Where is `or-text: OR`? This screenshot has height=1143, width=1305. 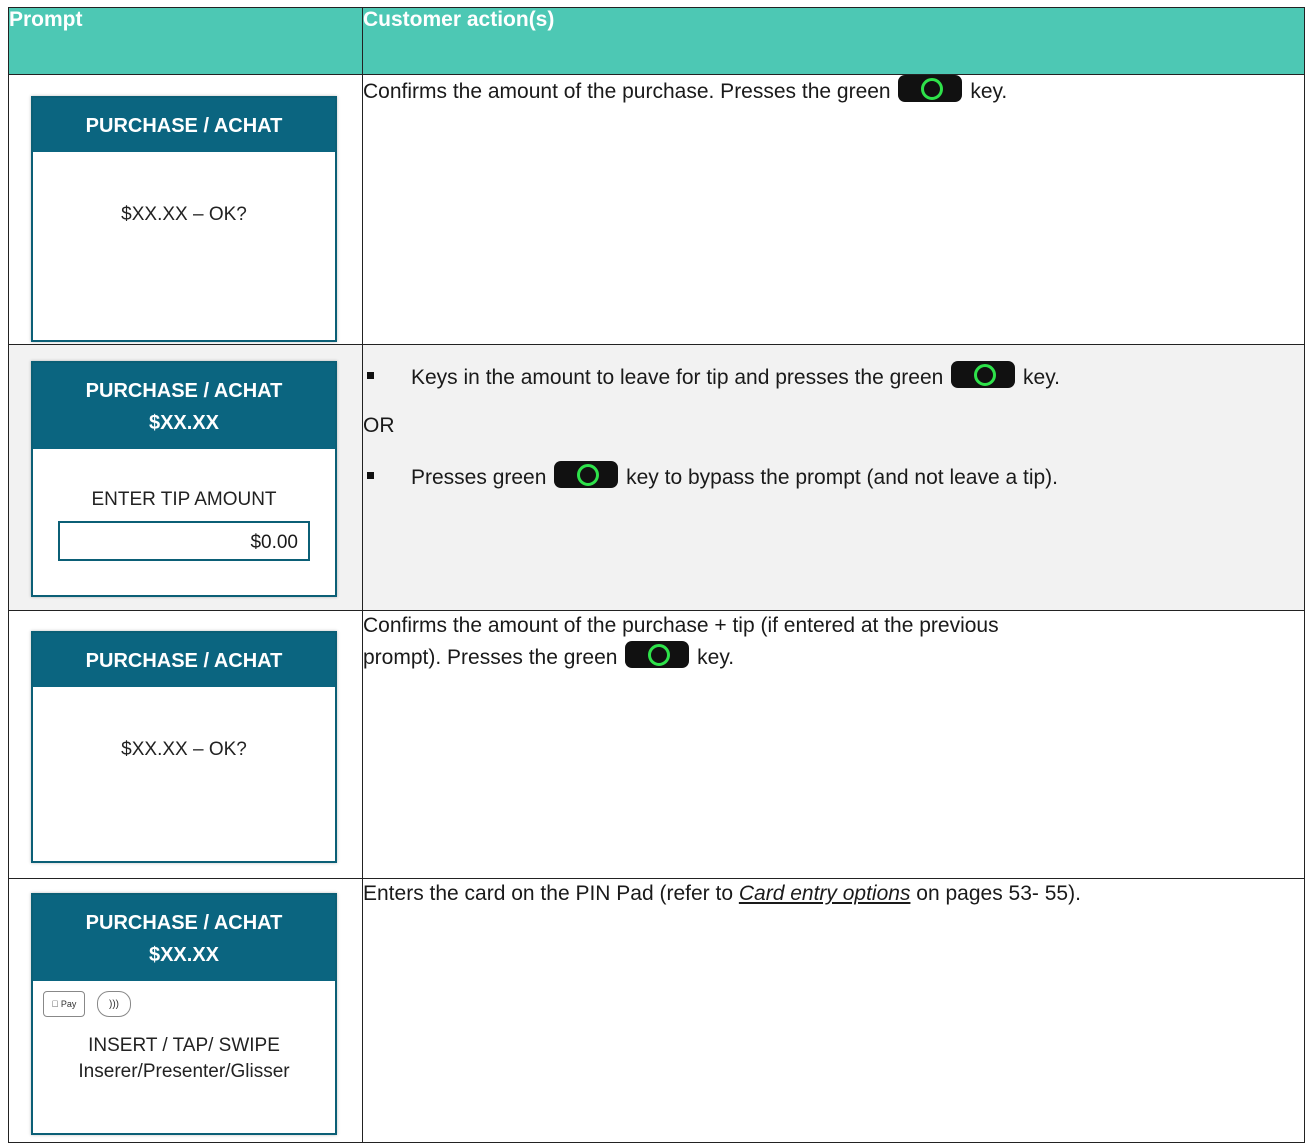
or-text: OR is located at coordinates (379, 425).